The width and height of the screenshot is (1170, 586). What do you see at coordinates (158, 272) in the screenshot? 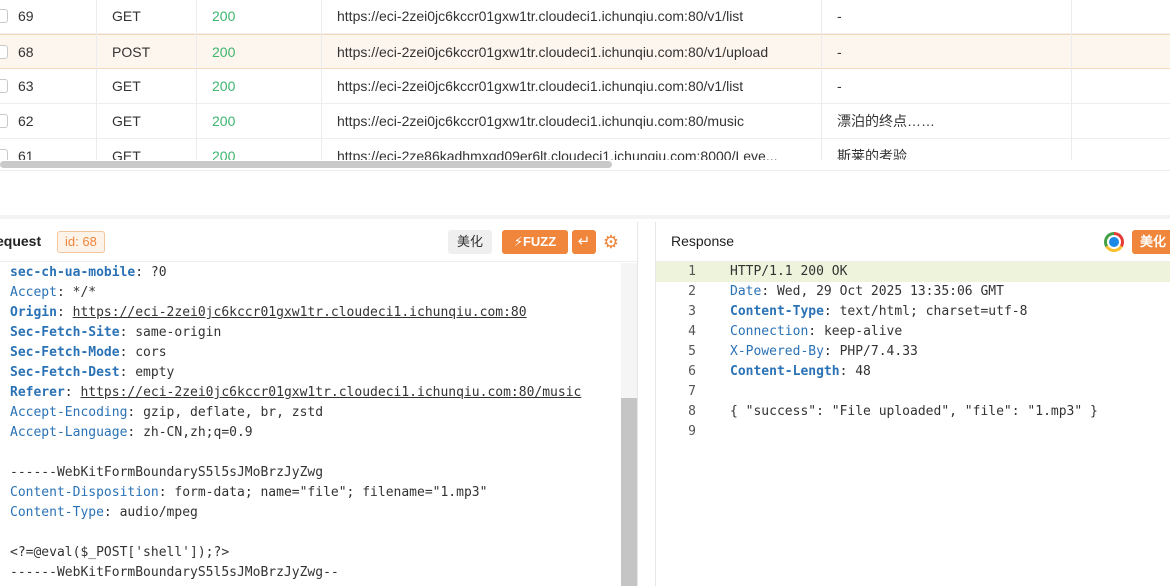
I see `header-value: ?0` at bounding box center [158, 272].